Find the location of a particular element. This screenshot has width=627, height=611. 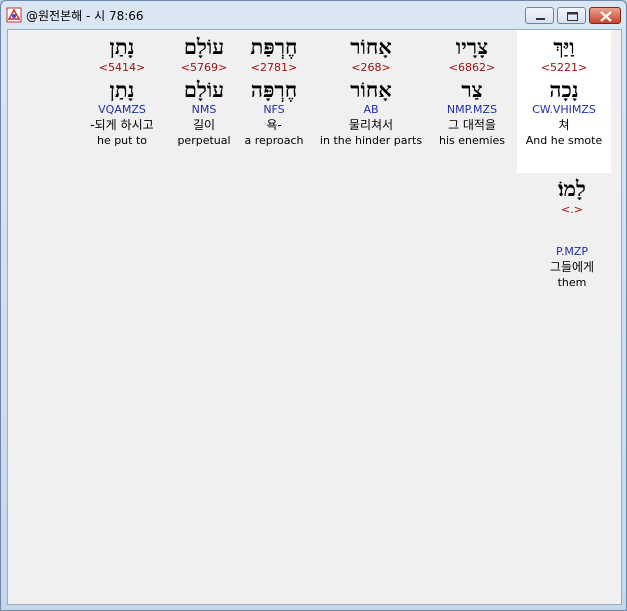

korean-gloss: 욕- is located at coordinates (274, 125).